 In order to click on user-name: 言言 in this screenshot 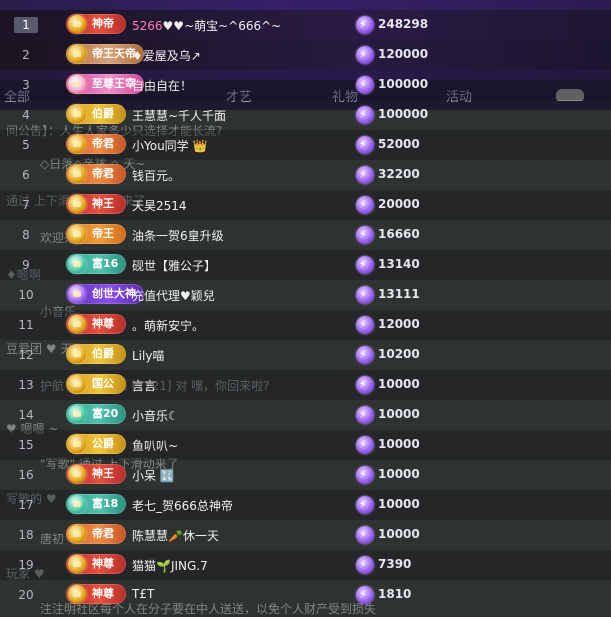, I will do `click(144, 385)`.